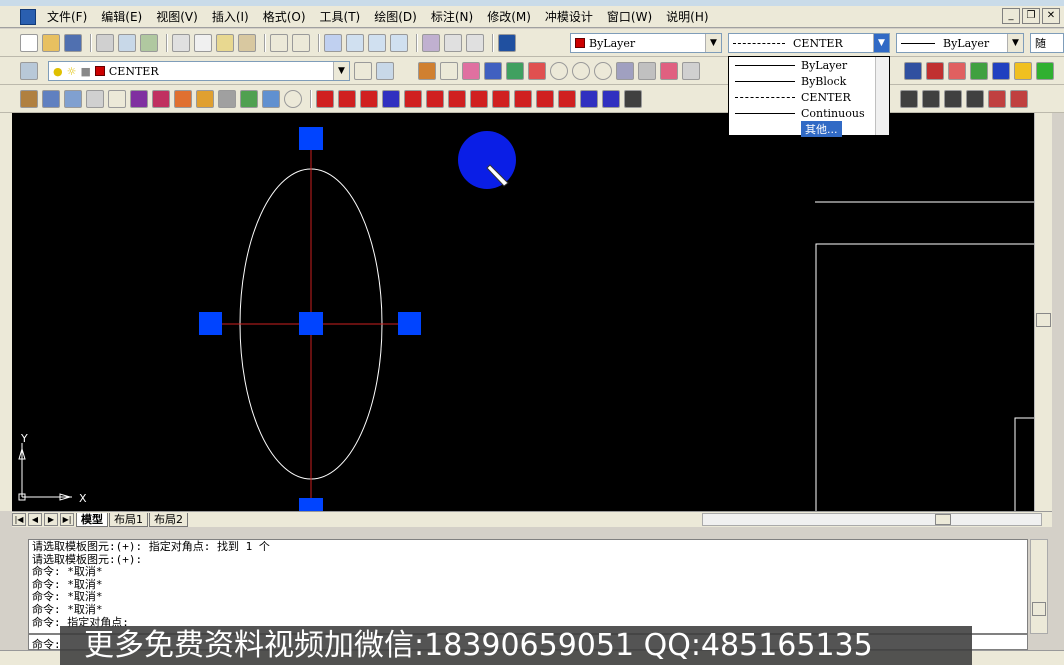 The width and height of the screenshot is (1064, 665). What do you see at coordinates (687, 17) in the screenshot?
I see `menu-help: 说明(H)` at bounding box center [687, 17].